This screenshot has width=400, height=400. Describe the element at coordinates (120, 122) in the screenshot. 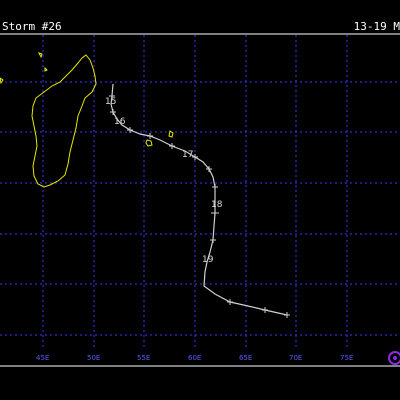

I see `day-label-16: 16` at that location.